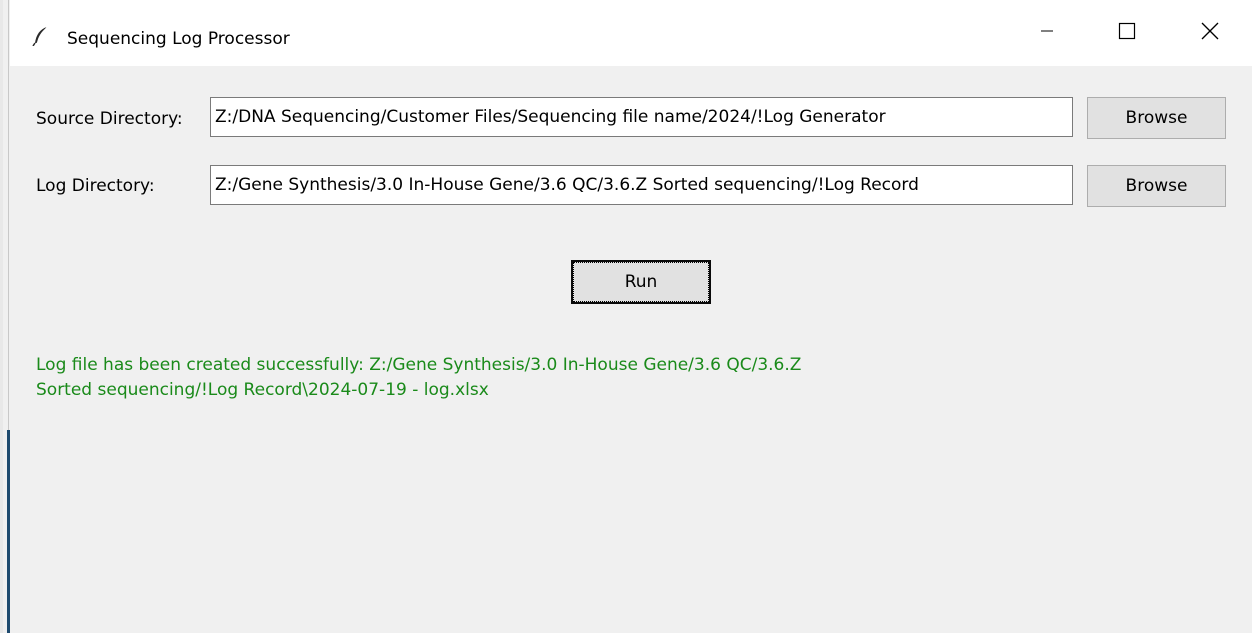  I want to click on minimize-icon, so click(1047, 33).